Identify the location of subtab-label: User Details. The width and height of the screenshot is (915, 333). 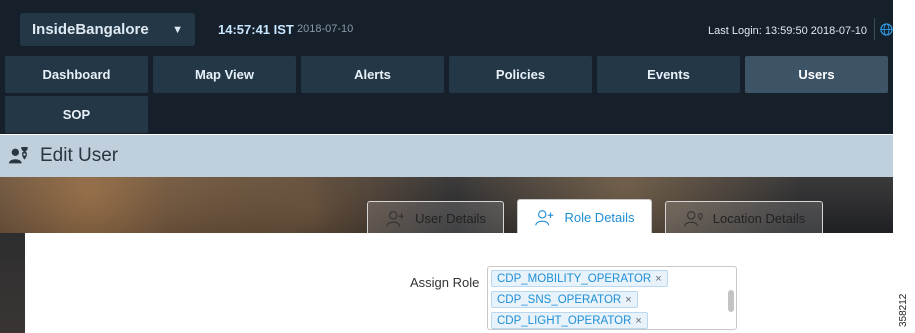
(450, 218).